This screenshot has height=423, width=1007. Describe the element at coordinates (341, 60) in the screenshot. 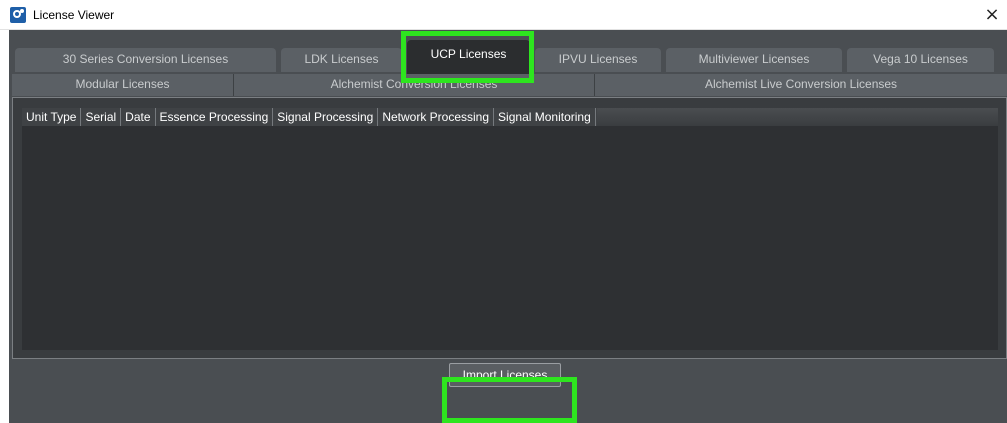

I see `tab-ldk-licenses: LDK Licenses` at that location.